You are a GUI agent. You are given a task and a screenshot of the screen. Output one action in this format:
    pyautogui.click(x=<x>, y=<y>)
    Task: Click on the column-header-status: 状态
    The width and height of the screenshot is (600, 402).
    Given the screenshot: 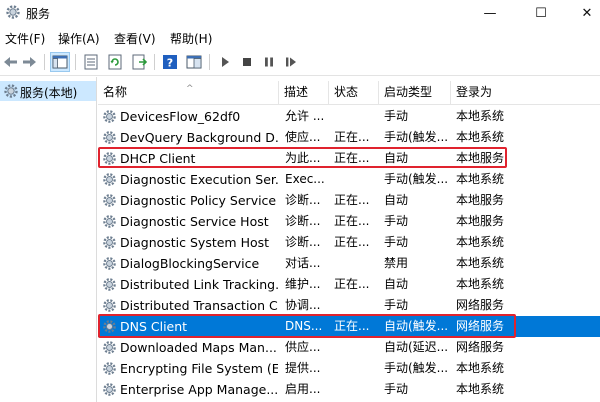 What is the action you would take?
    pyautogui.click(x=354, y=93)
    